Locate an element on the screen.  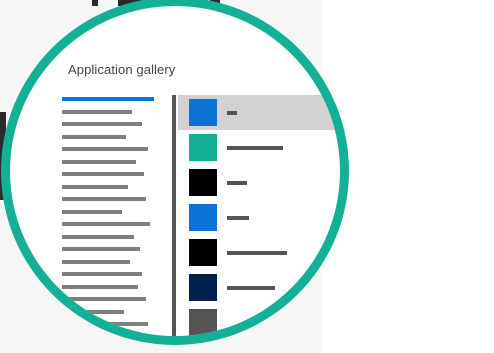
category-list is located at coordinates (112, 216).